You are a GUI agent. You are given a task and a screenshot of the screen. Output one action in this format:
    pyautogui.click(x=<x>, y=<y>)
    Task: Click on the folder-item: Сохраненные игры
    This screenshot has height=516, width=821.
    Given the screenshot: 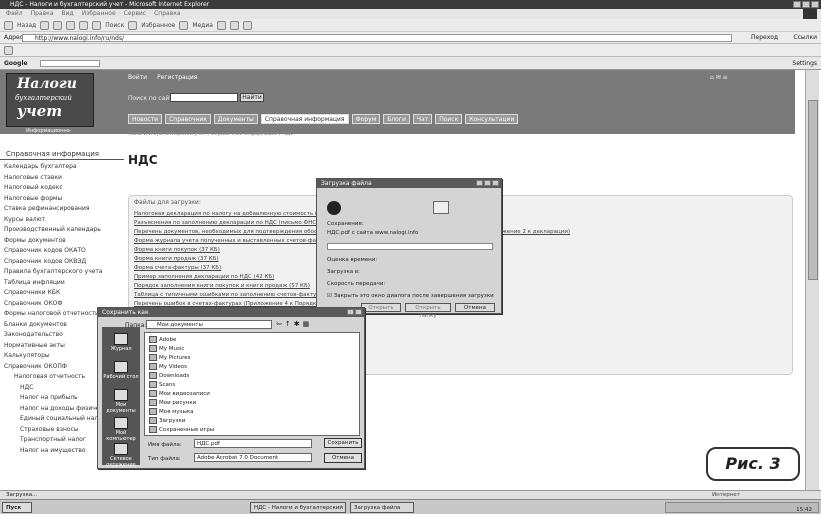 What is the action you would take?
    pyautogui.click(x=181, y=429)
    